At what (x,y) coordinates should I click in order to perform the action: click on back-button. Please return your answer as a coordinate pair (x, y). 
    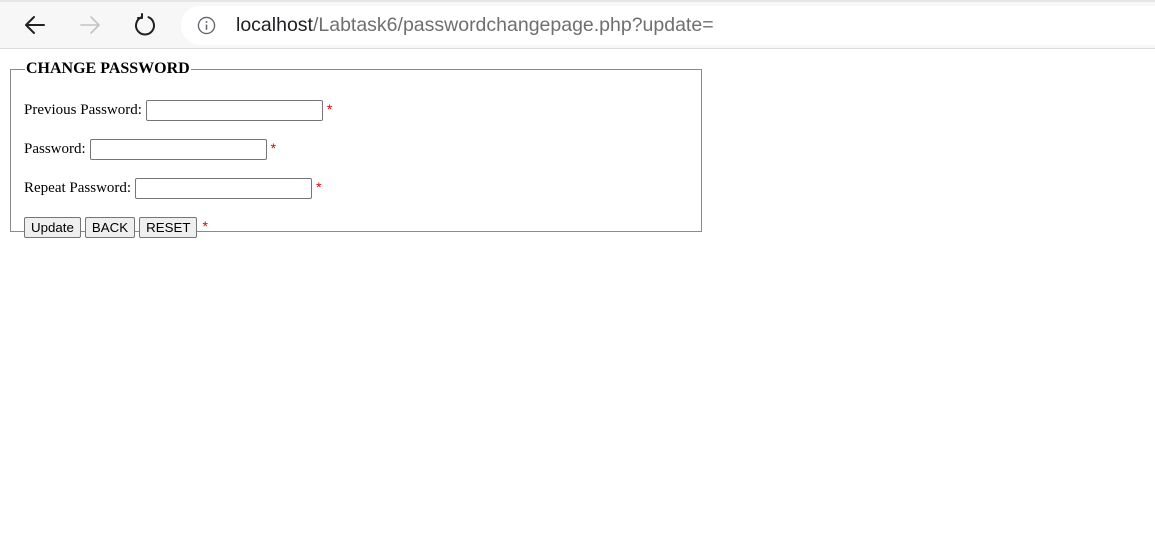
    Looking at the image, I should click on (35, 25).